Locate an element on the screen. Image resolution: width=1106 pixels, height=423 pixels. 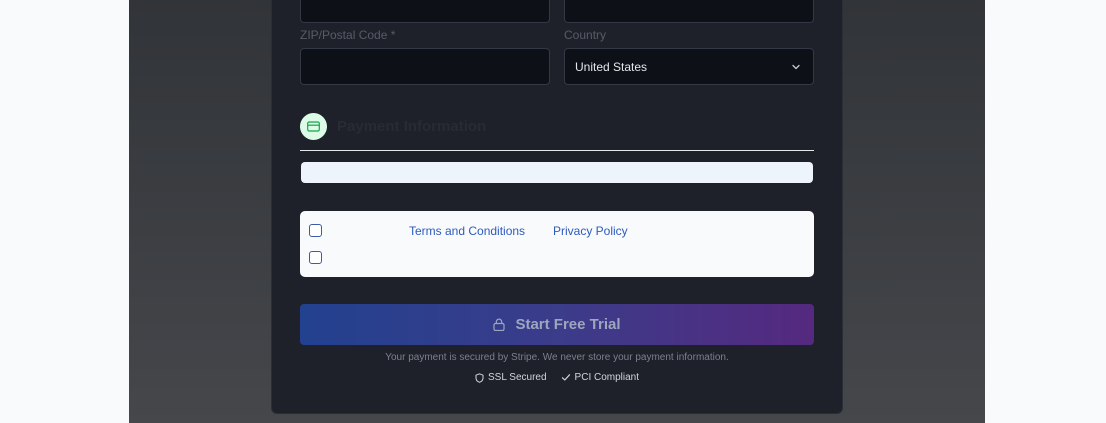
state-field is located at coordinates (689, 11).